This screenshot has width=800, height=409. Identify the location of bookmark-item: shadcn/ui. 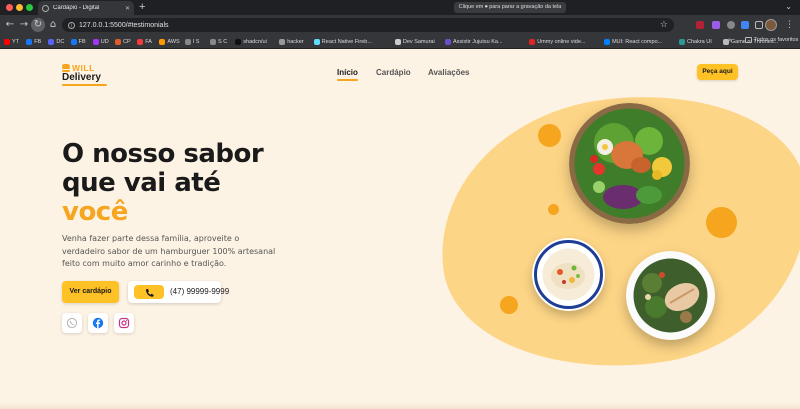
(251, 42).